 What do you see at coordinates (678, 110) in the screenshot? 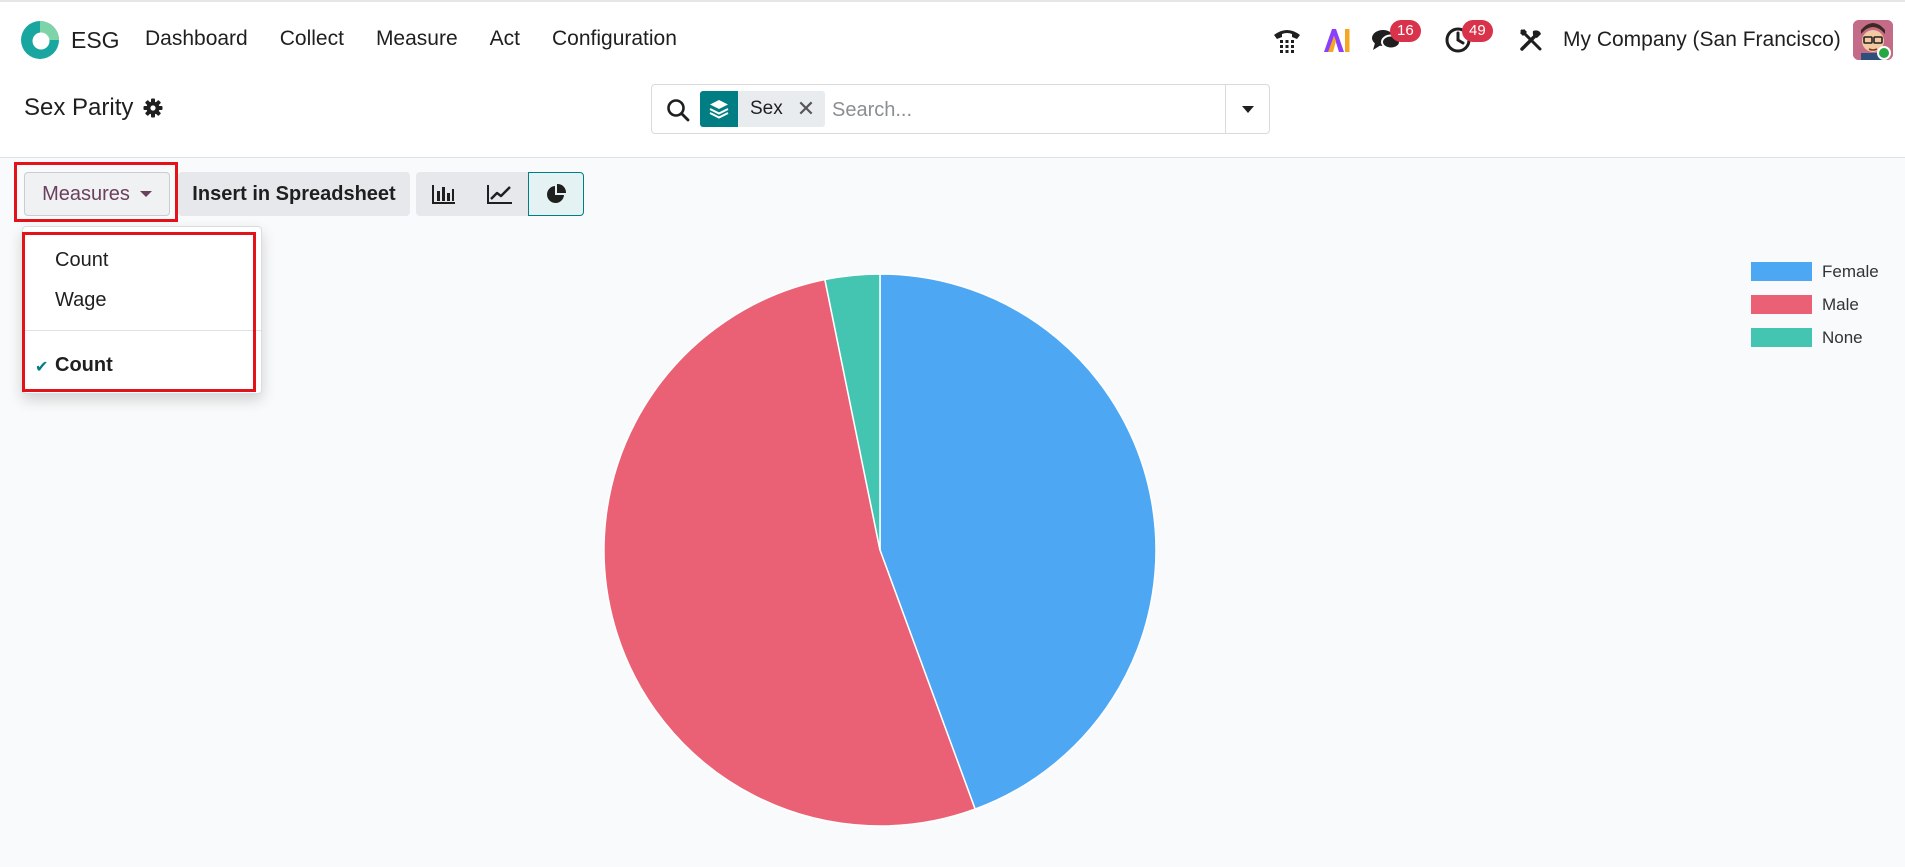
I see `search-icon` at bounding box center [678, 110].